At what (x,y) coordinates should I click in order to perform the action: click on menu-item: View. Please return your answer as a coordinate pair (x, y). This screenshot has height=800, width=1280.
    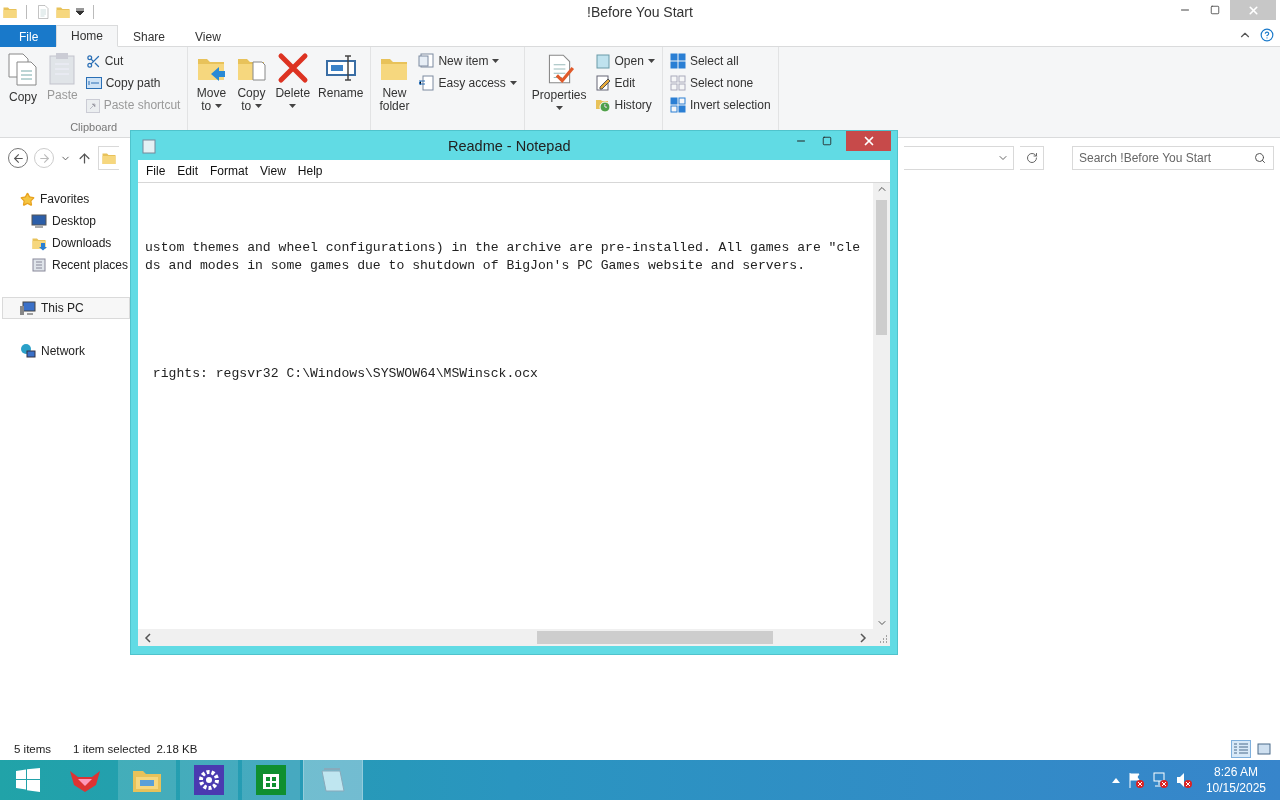
    Looking at the image, I should click on (273, 171).